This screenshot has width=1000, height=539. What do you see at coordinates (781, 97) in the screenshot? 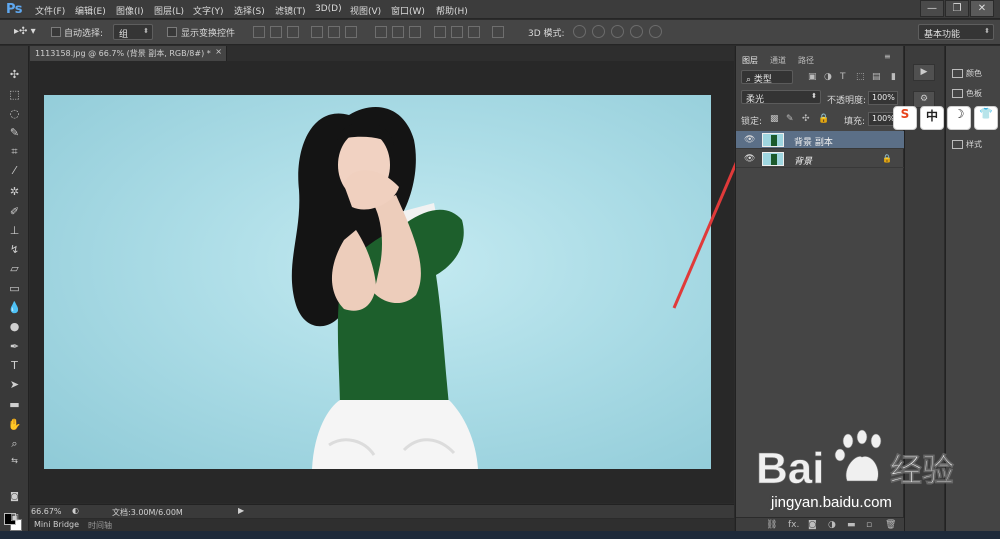
I see `blend-mode-dropdown: 柔光 ⬍` at bounding box center [781, 97].